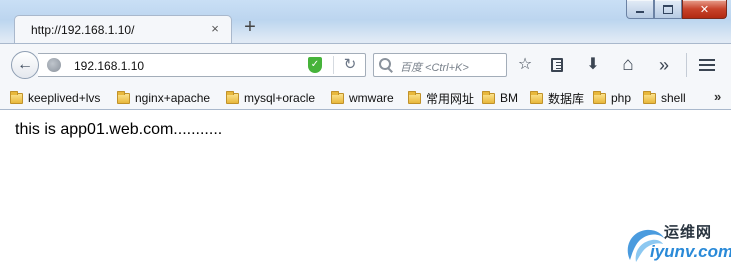 The image size is (731, 271). I want to click on close-window-button: ✕, so click(704, 9).